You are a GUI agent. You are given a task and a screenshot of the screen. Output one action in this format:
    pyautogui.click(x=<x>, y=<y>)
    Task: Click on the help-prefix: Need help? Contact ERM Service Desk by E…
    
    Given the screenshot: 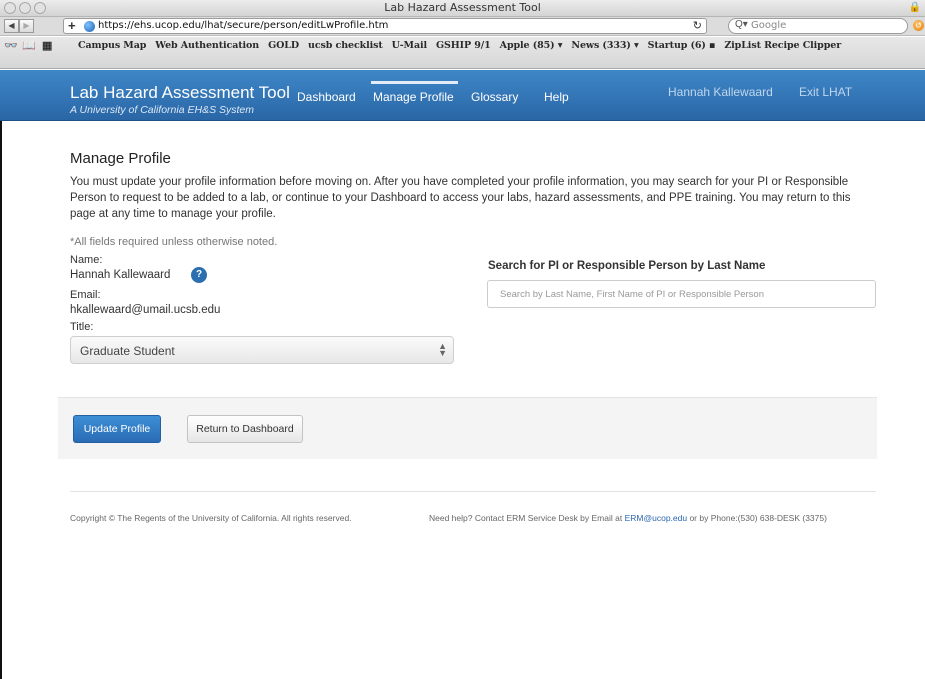 What is the action you would take?
    pyautogui.click(x=527, y=518)
    